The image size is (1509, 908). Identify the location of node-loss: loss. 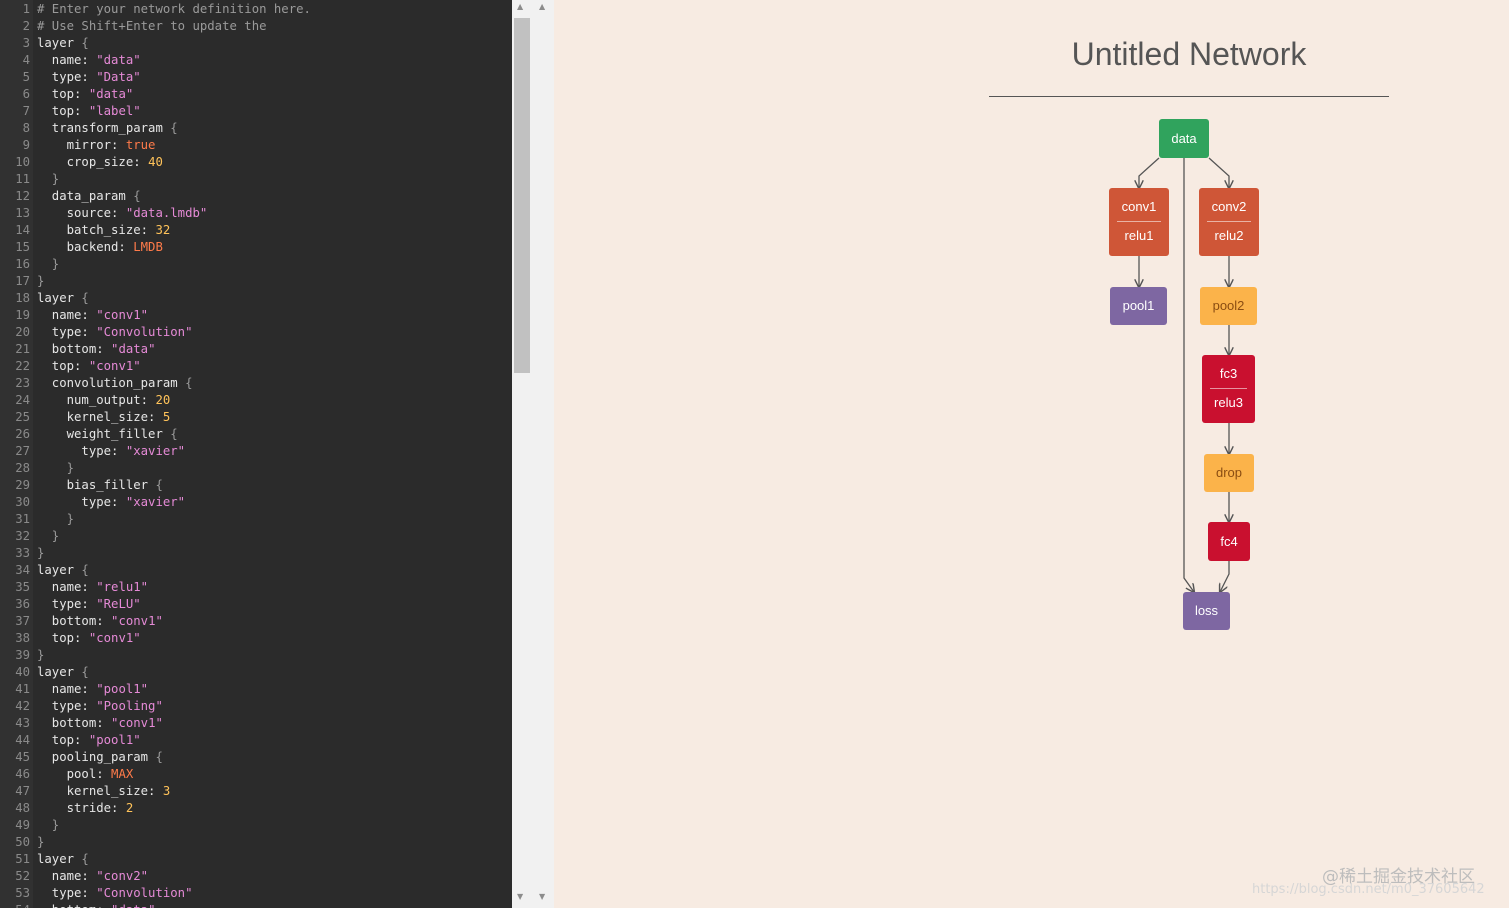
(1206, 611).